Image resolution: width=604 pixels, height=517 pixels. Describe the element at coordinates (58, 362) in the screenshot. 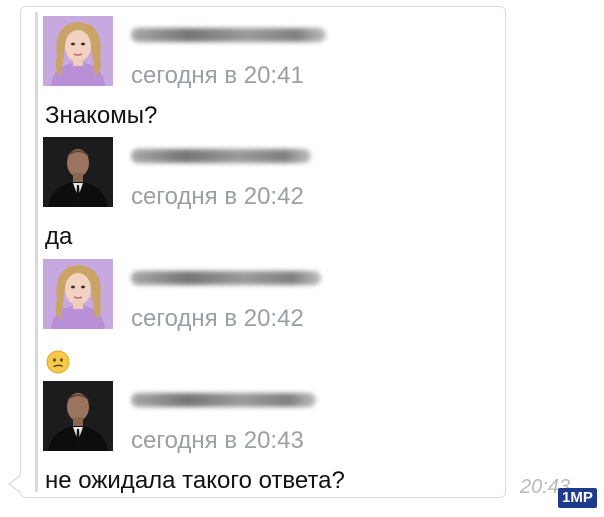

I see `confused-face-emoji` at that location.